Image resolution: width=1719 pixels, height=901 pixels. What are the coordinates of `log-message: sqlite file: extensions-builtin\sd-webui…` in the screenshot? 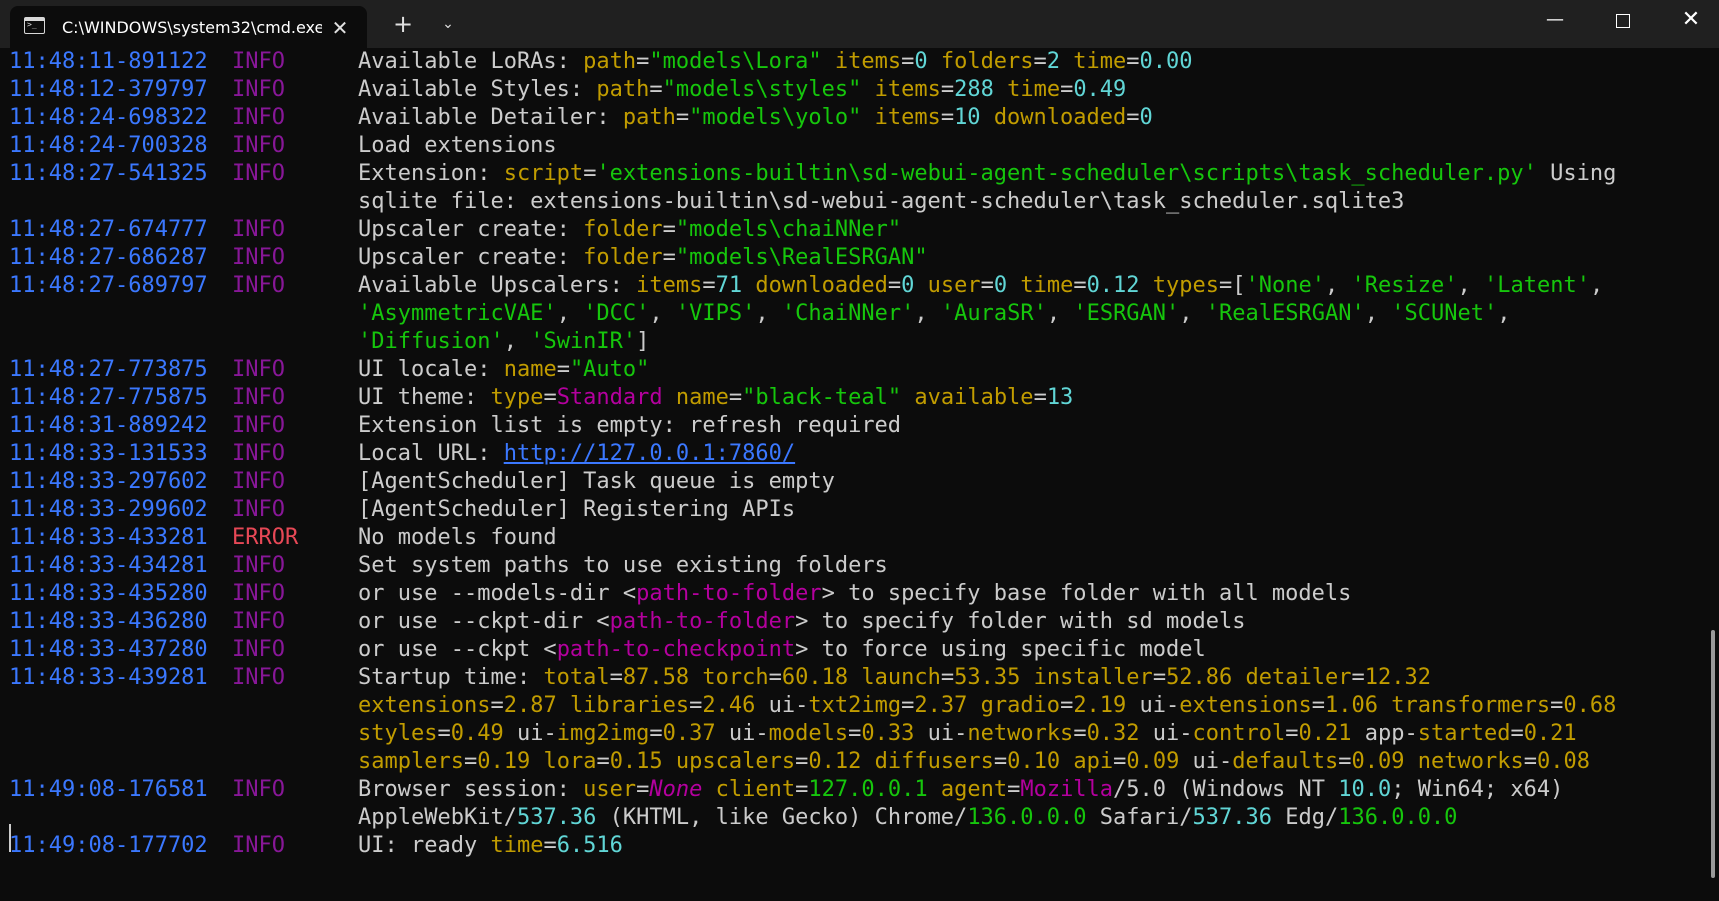 It's located at (881, 202).